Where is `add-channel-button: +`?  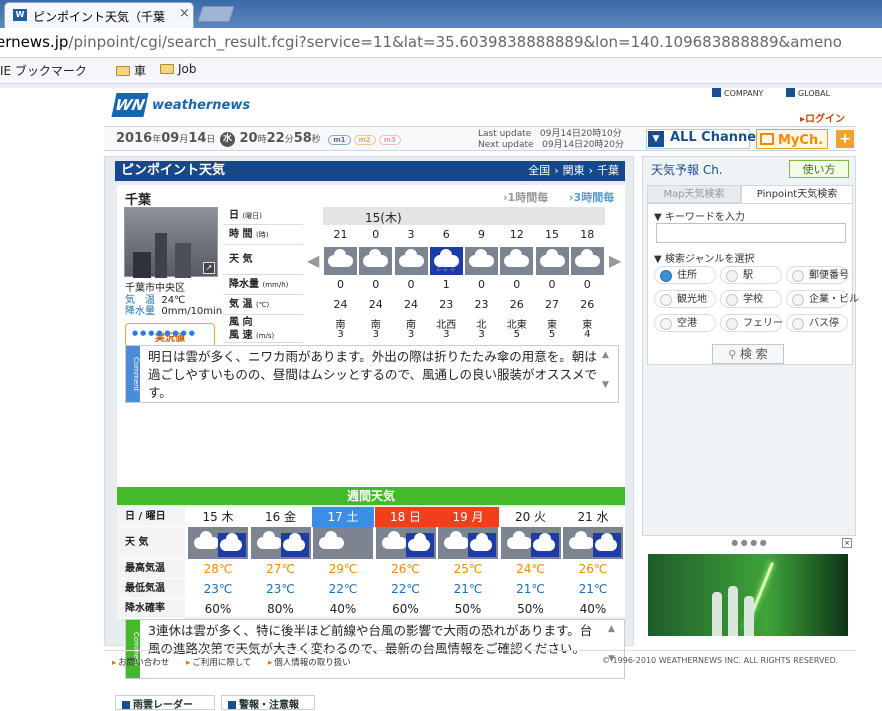
add-channel-button: + is located at coordinates (845, 139).